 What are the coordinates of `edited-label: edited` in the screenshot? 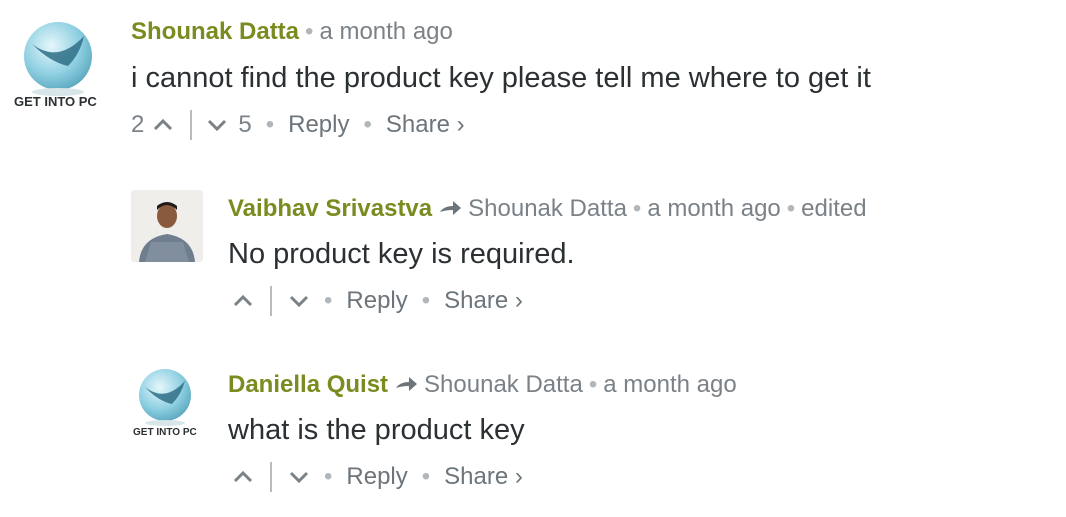 It's located at (834, 208).